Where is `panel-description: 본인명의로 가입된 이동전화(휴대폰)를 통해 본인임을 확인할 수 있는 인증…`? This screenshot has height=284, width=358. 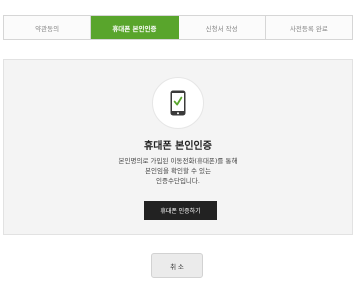 panel-description: 본인명의로 가입된 이동전화(휴대폰)를 통해 본인임을 확인할 수 있는 인증… is located at coordinates (178, 171).